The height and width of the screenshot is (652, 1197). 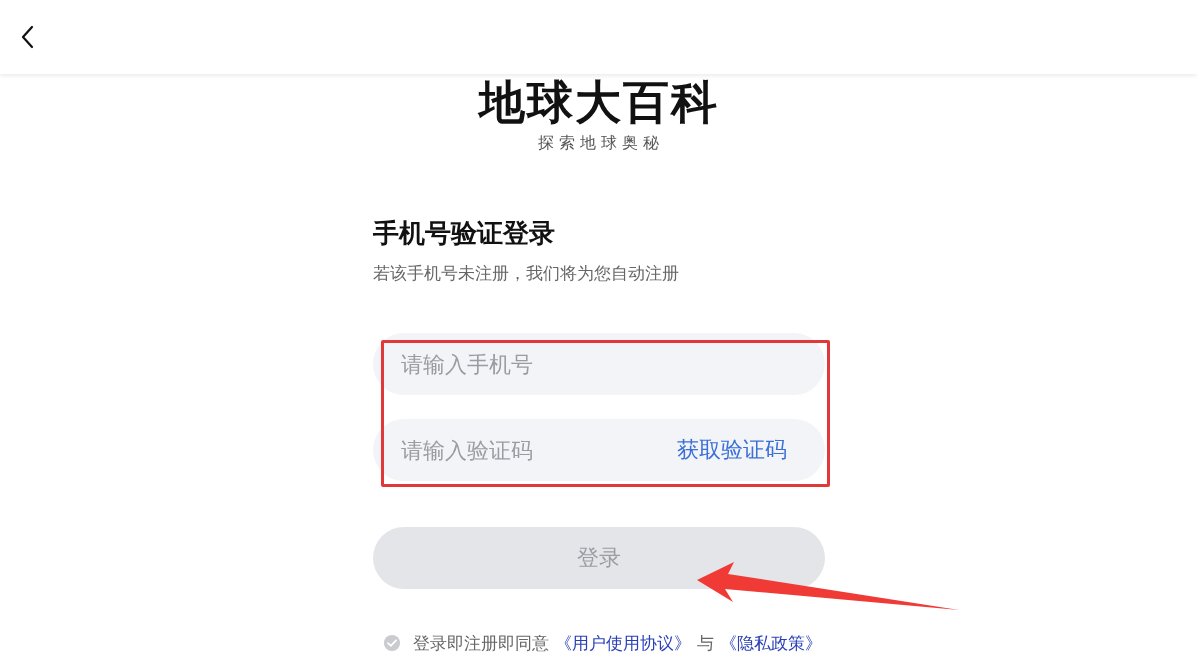 I want to click on policy-link: 《隐私政策》, so click(x=770, y=640).